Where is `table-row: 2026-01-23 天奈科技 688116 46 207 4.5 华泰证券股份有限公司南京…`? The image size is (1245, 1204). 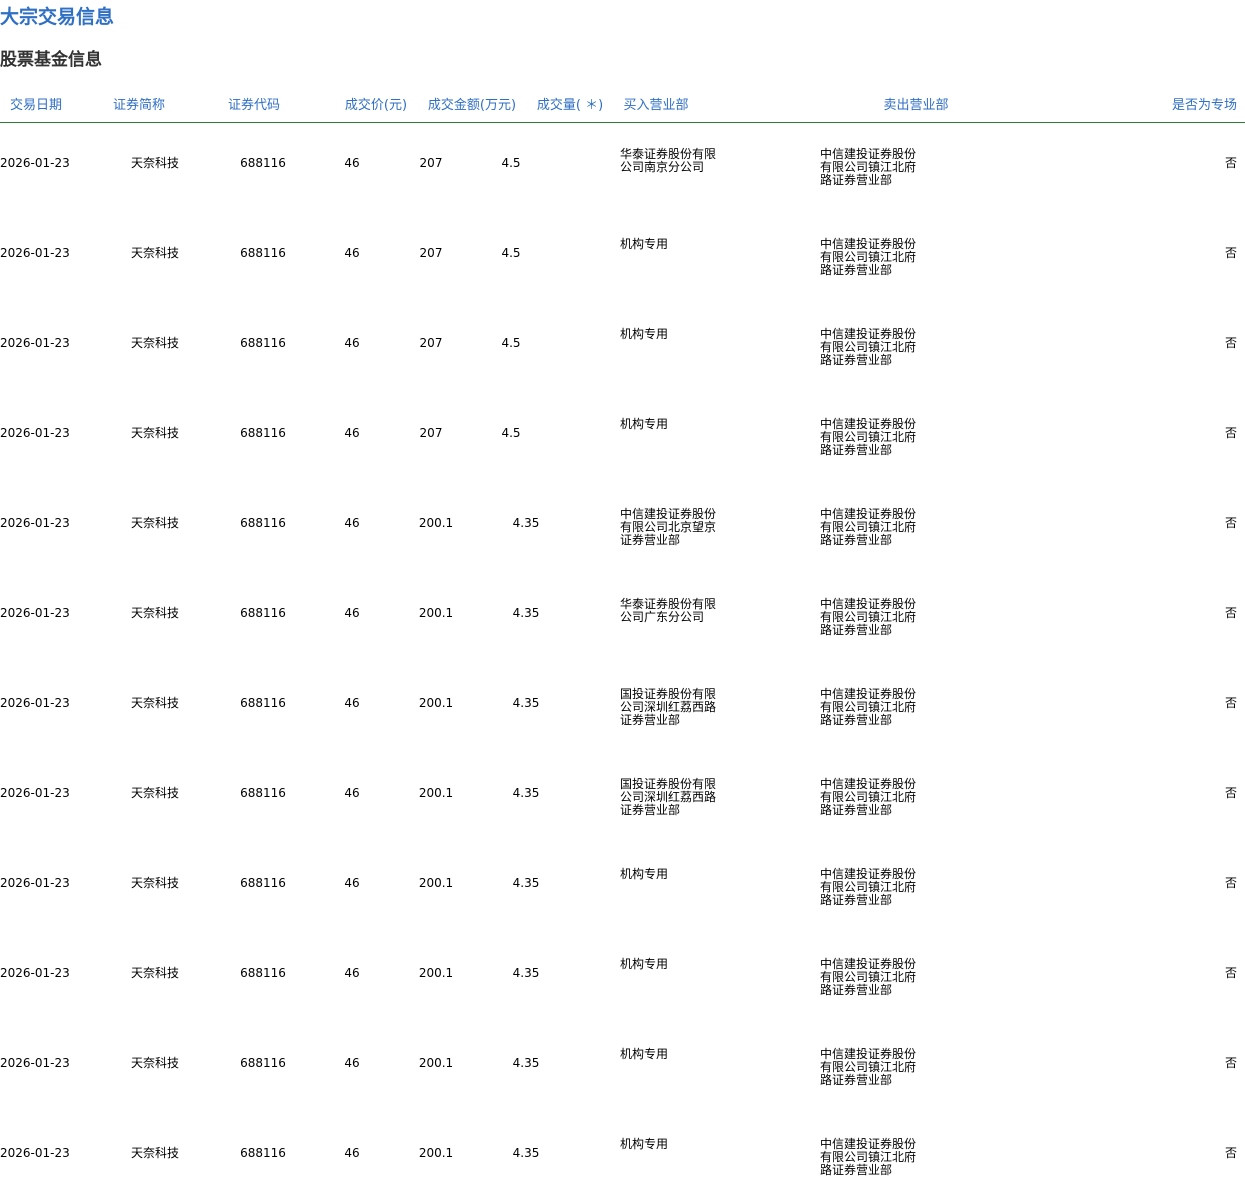
table-row: 2026-01-23 天奈科技 688116 46 207 4.5 华泰证券股份有限公司南京… is located at coordinates (622, 163).